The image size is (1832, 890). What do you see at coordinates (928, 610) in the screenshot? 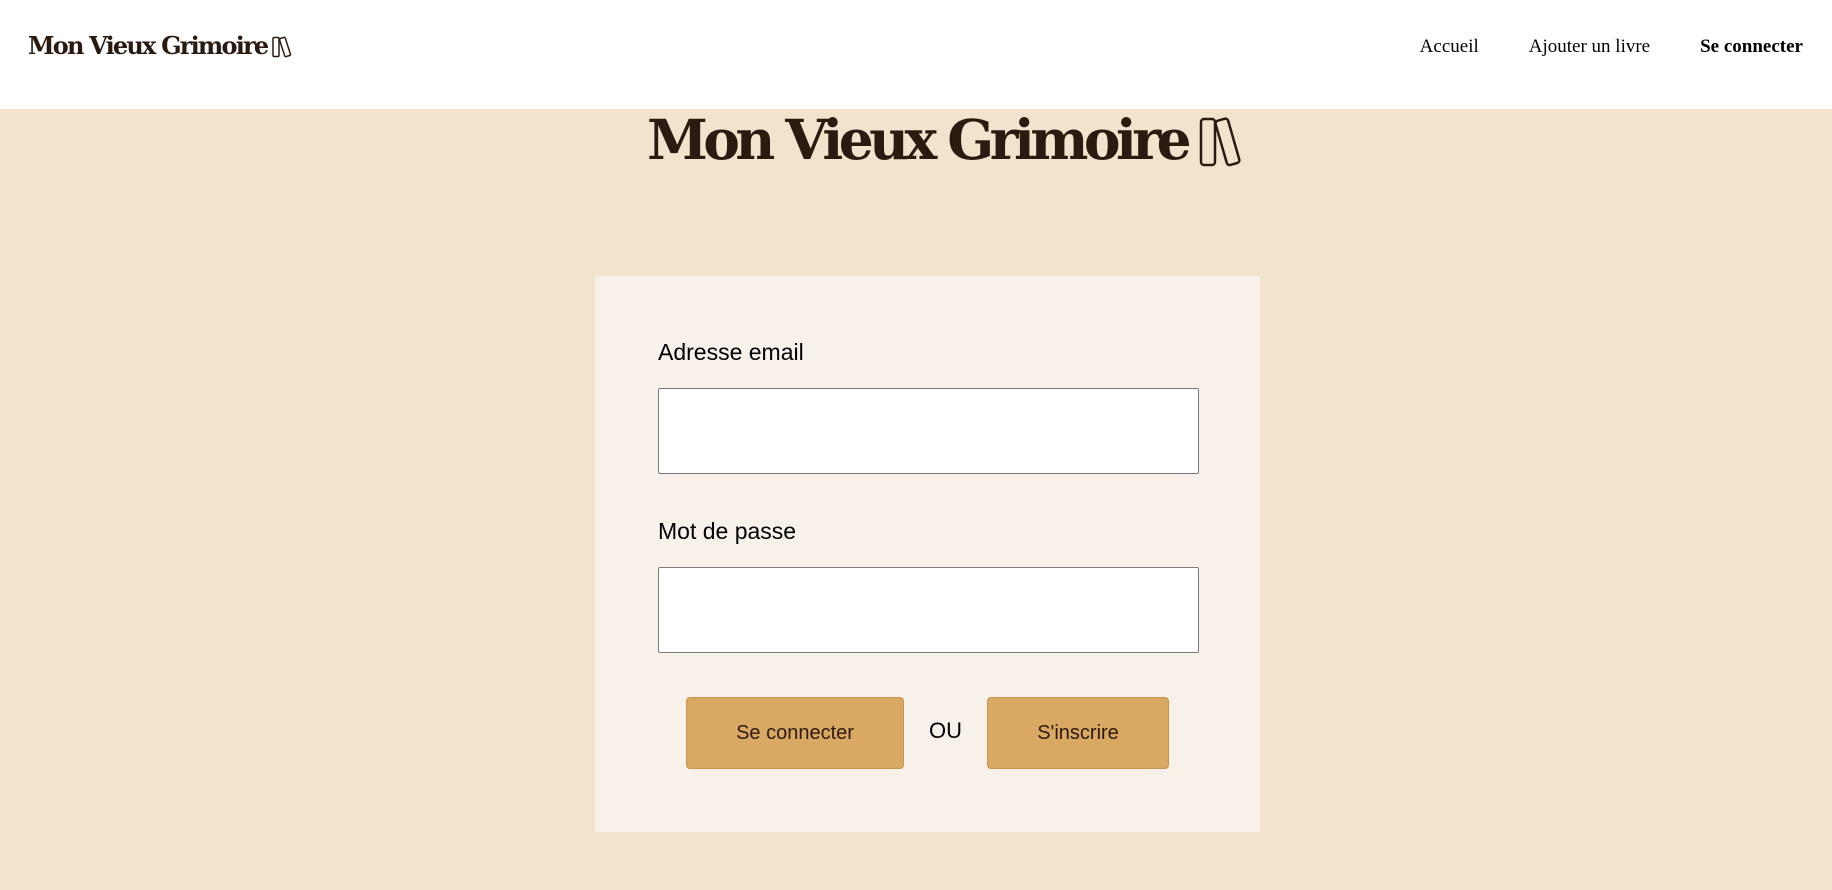
I see `password-field` at bounding box center [928, 610].